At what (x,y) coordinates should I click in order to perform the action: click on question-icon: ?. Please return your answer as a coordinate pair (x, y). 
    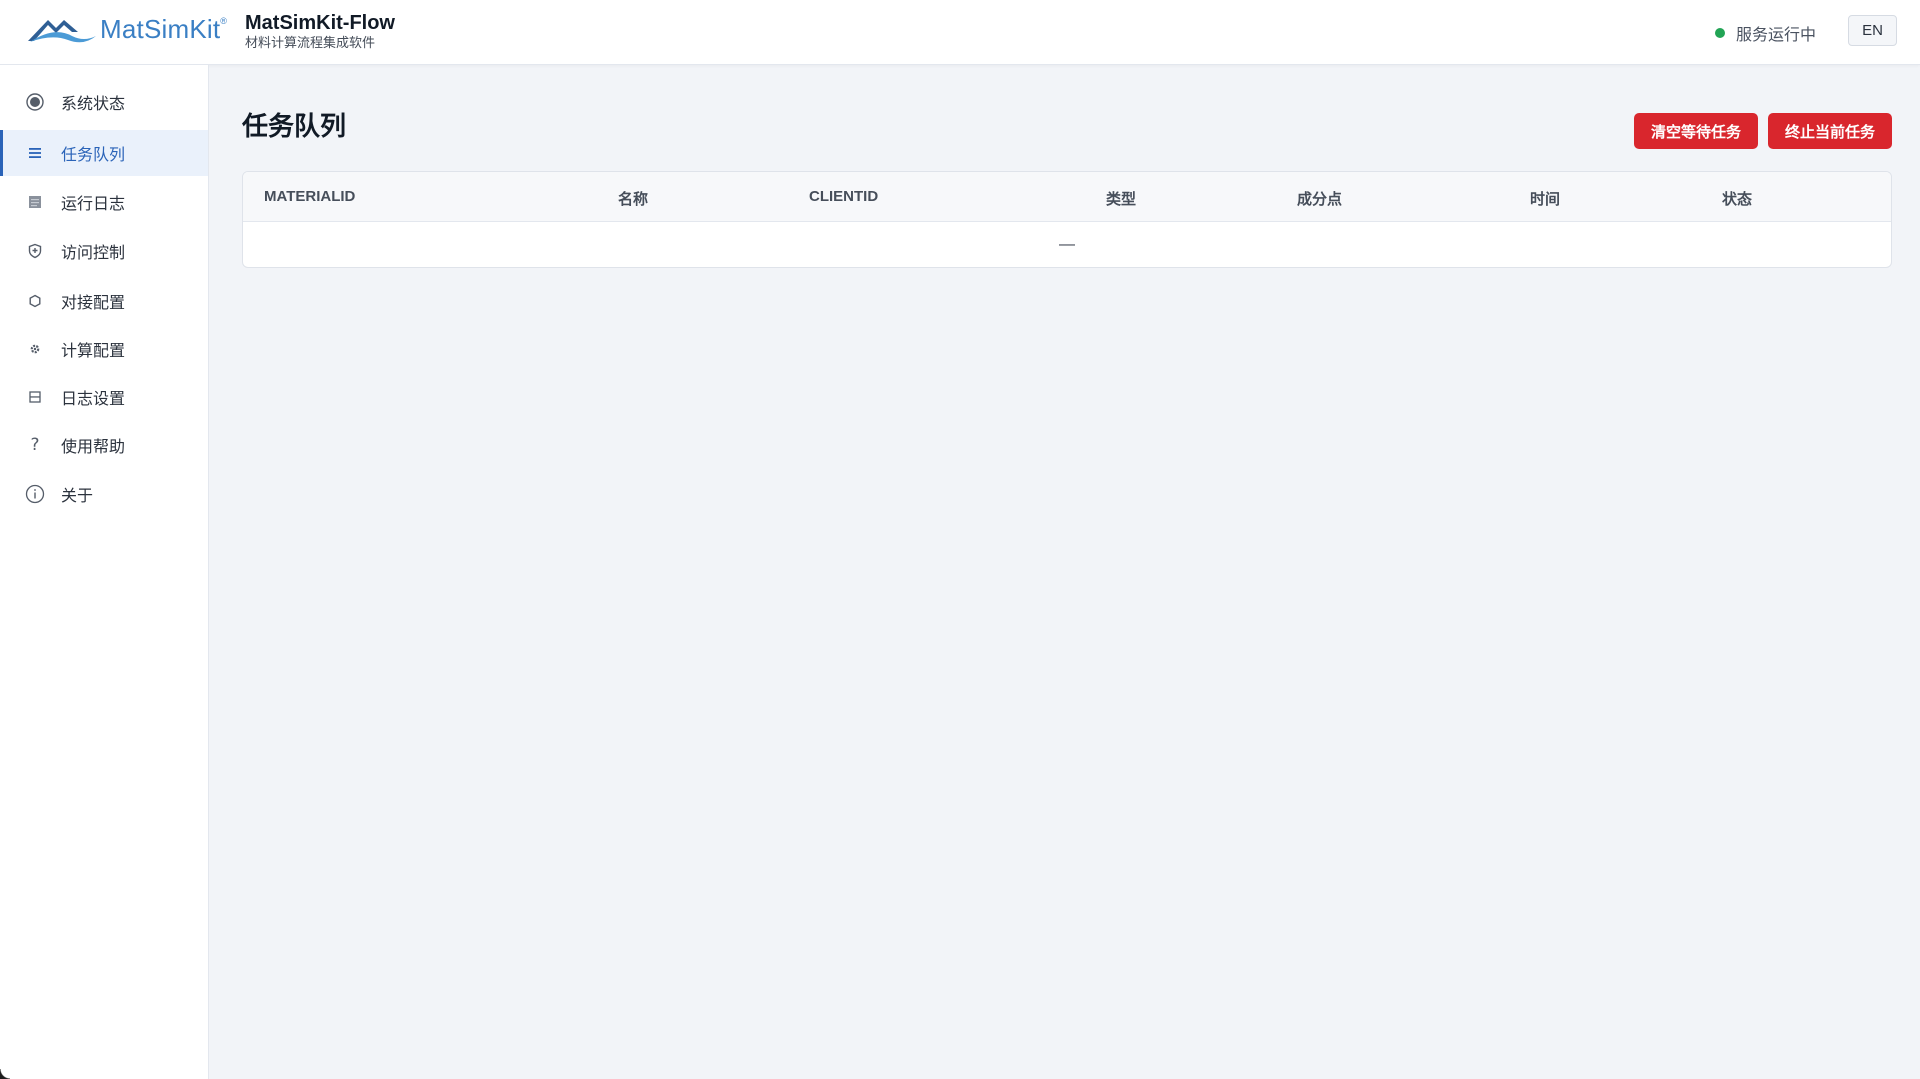
    Looking at the image, I should click on (35, 445).